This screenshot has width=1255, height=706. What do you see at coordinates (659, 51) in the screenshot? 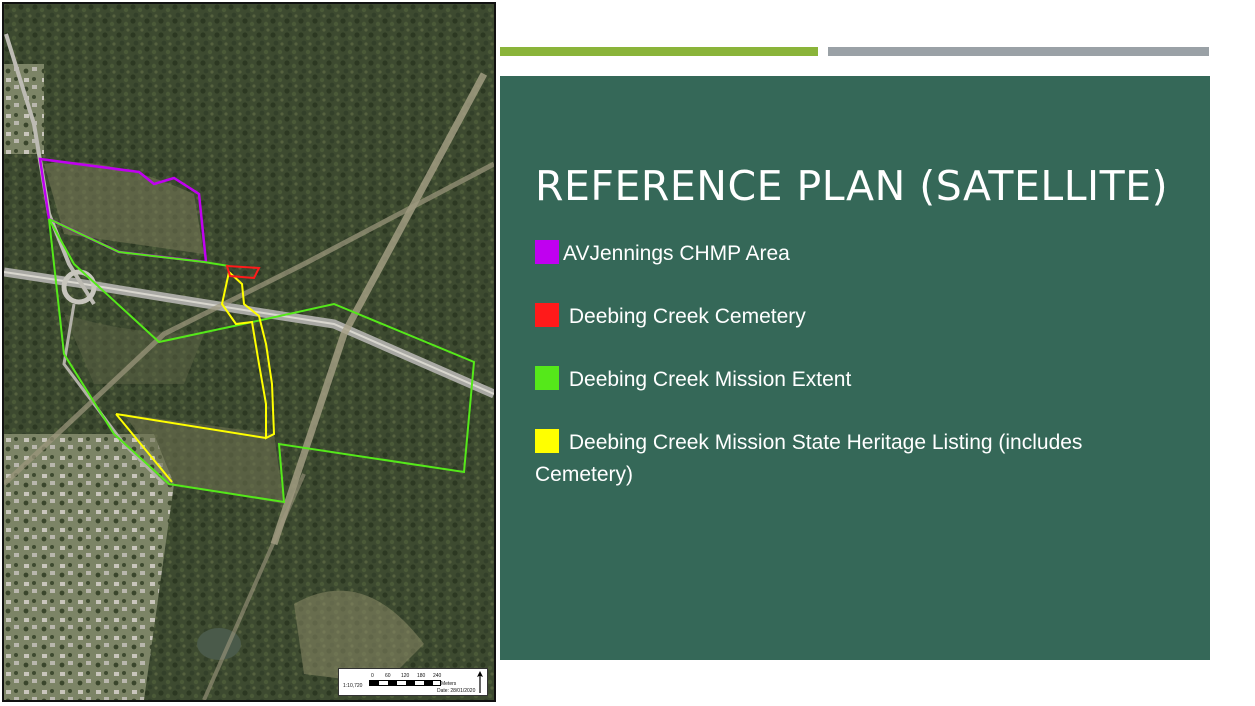
I see `accent-bar-green` at bounding box center [659, 51].